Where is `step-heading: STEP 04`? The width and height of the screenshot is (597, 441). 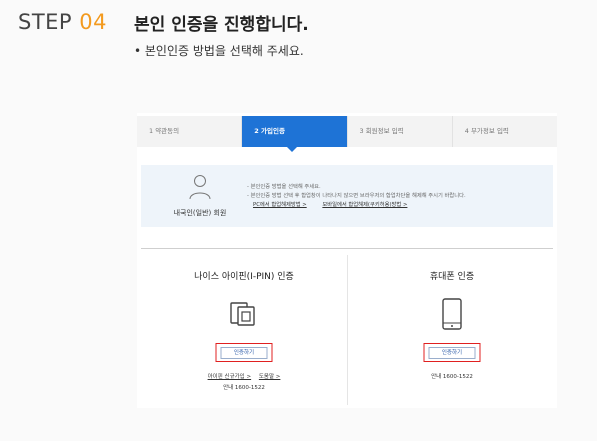 step-heading: STEP 04 is located at coordinates (62, 22).